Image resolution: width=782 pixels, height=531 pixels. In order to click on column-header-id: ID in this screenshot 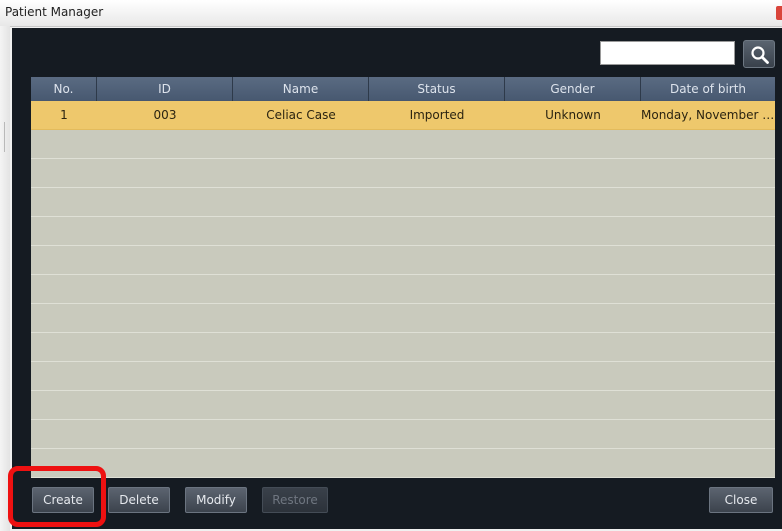, I will do `click(165, 89)`.